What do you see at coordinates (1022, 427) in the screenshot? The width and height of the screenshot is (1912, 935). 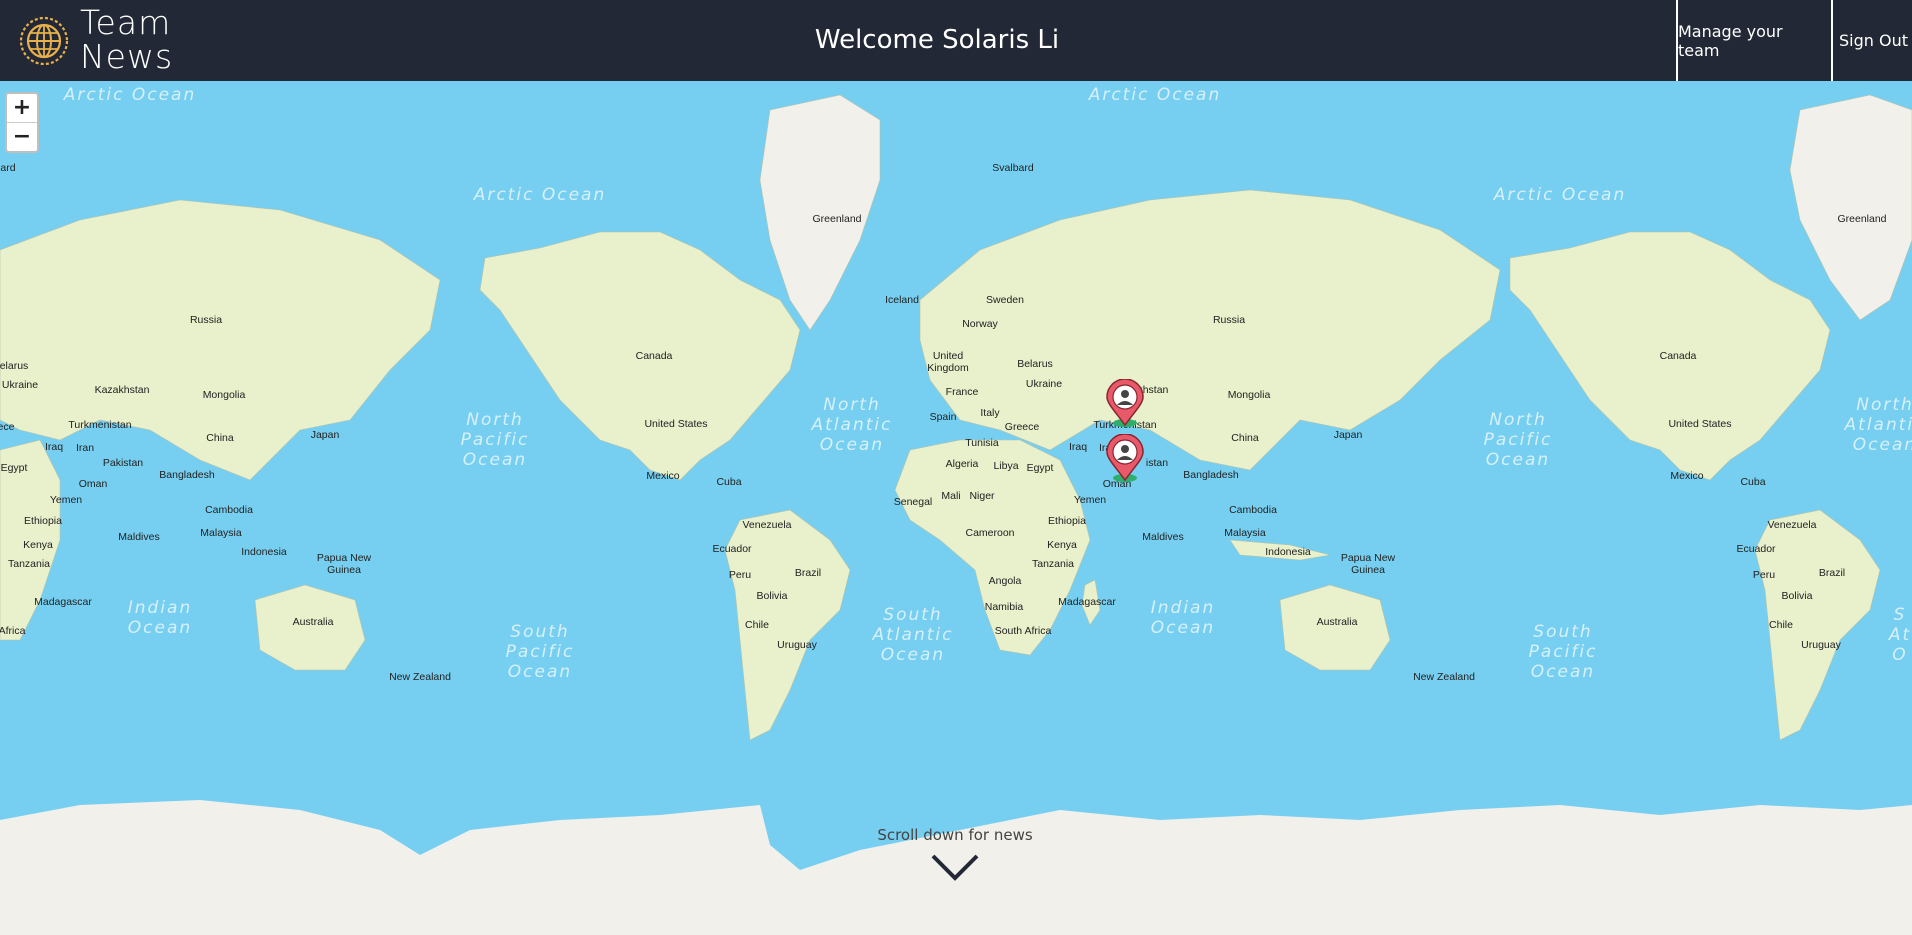 I see `country-label: Greece` at bounding box center [1022, 427].